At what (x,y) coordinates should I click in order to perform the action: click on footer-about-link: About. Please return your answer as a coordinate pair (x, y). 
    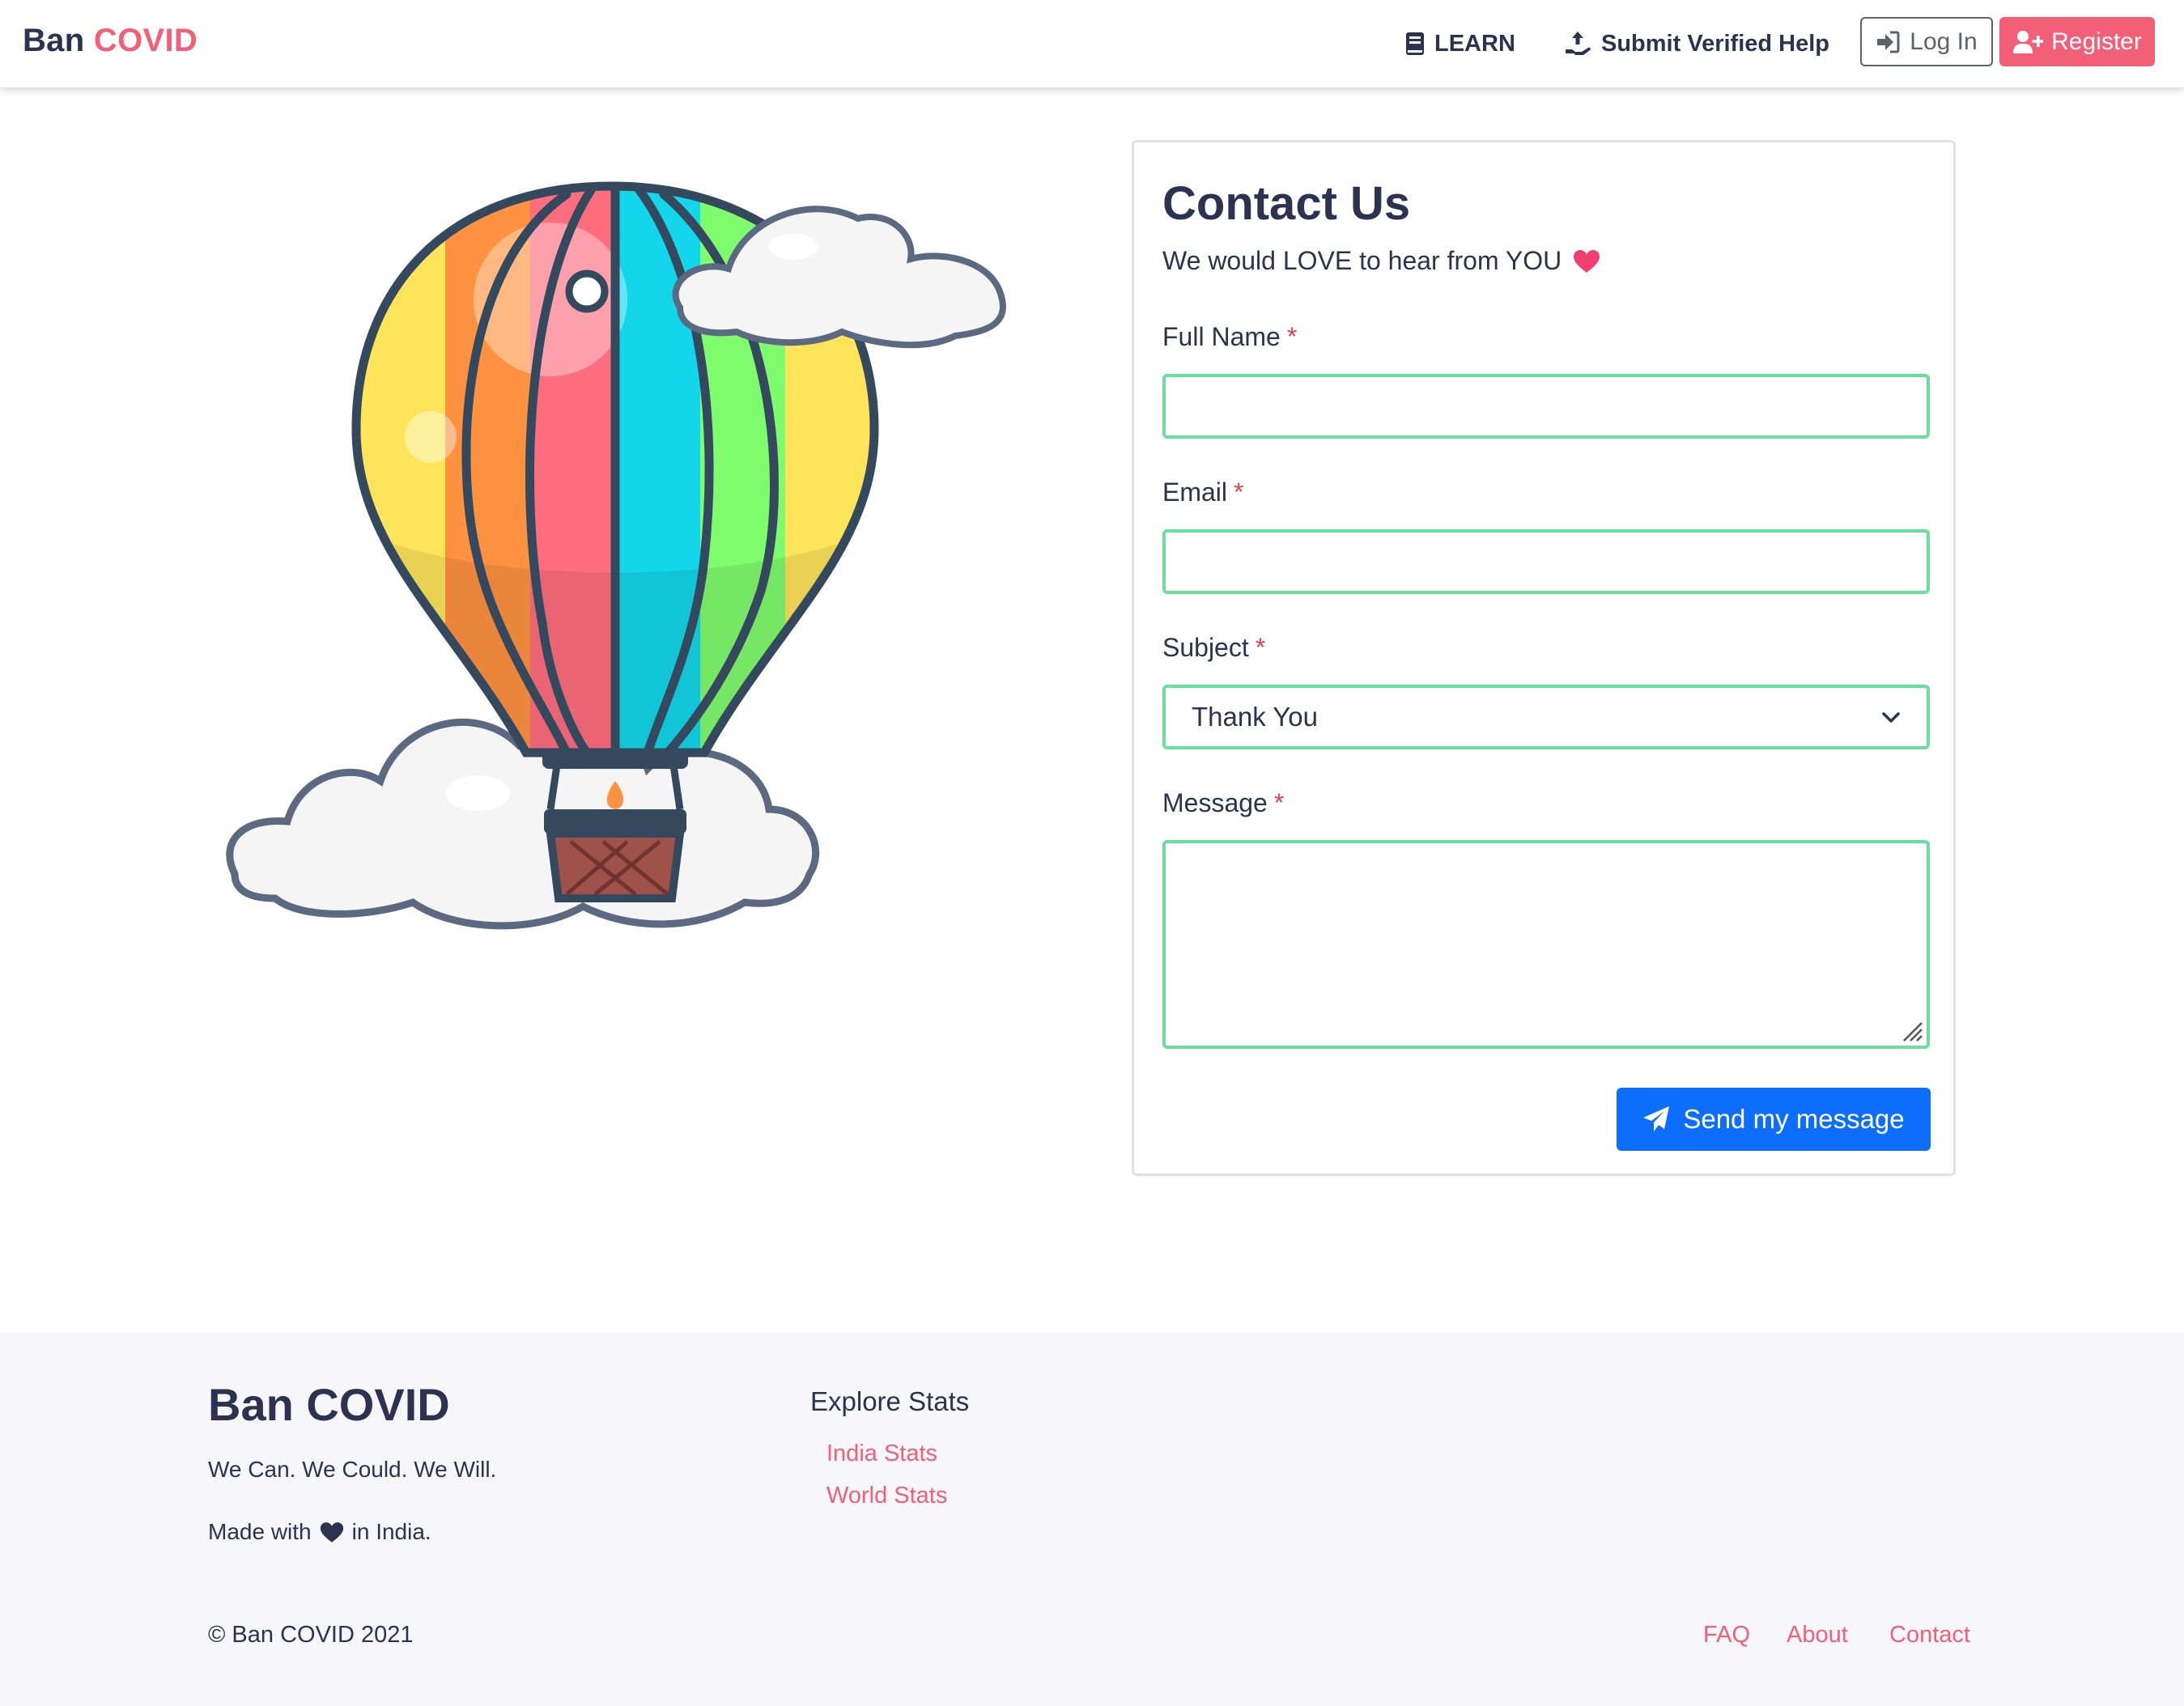
    Looking at the image, I should click on (1818, 1636).